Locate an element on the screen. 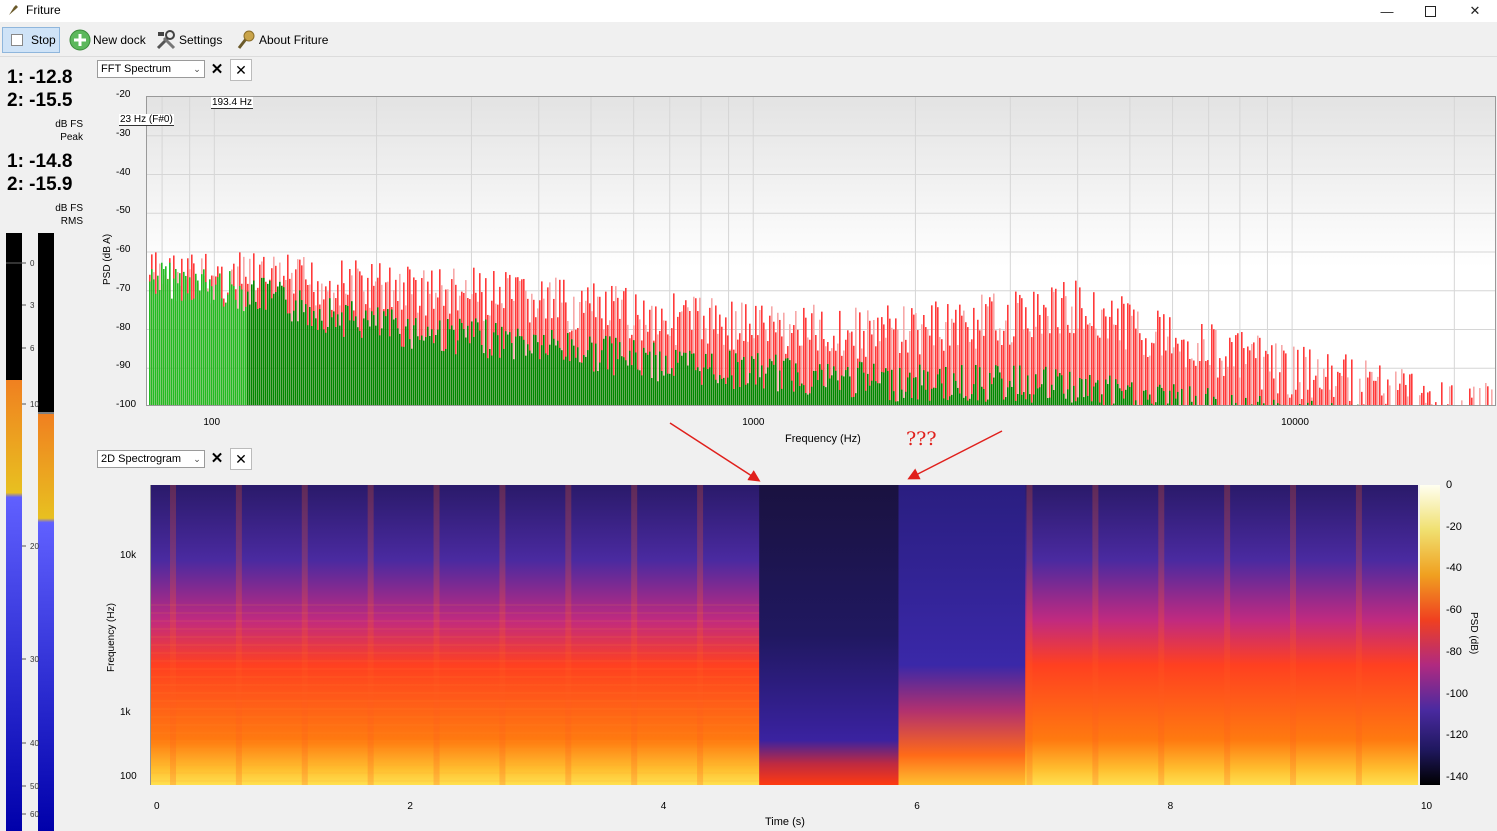  about-button: About Friture is located at coordinates (281, 40).